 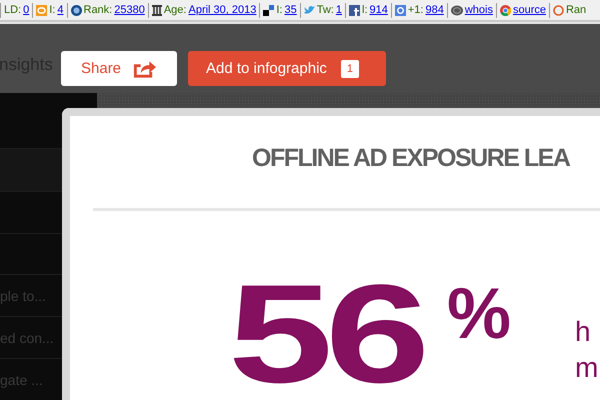 What do you see at coordinates (365, 10) in the screenshot?
I see `toolbar-label: l:` at bounding box center [365, 10].